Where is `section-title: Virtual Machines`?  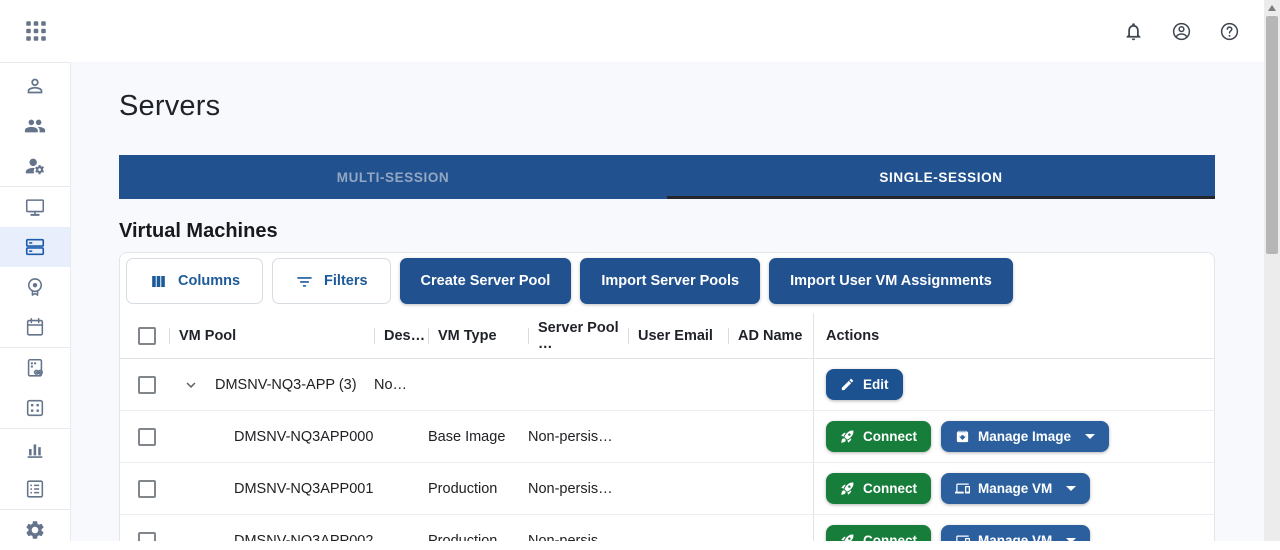 section-title: Virtual Machines is located at coordinates (198, 231).